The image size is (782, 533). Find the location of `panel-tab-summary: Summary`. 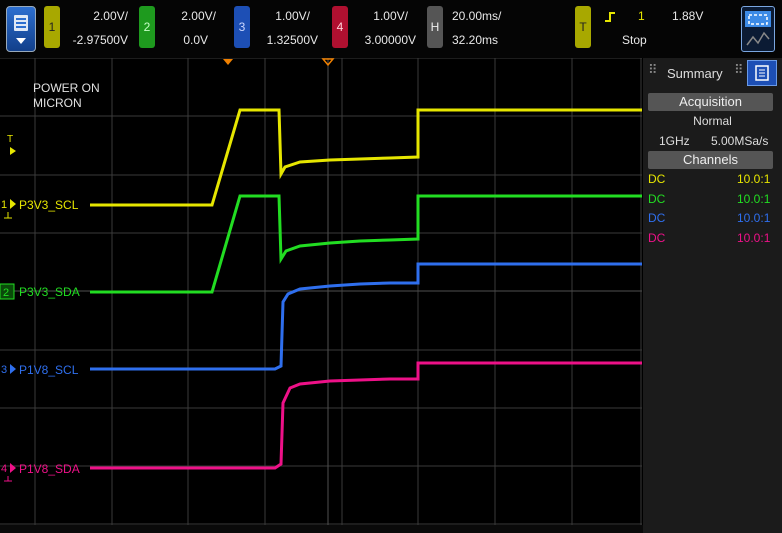

panel-tab-summary: Summary is located at coordinates (695, 78).